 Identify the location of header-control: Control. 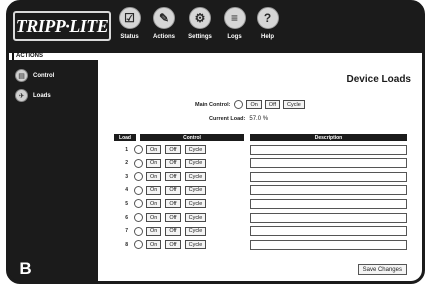
(192, 137).